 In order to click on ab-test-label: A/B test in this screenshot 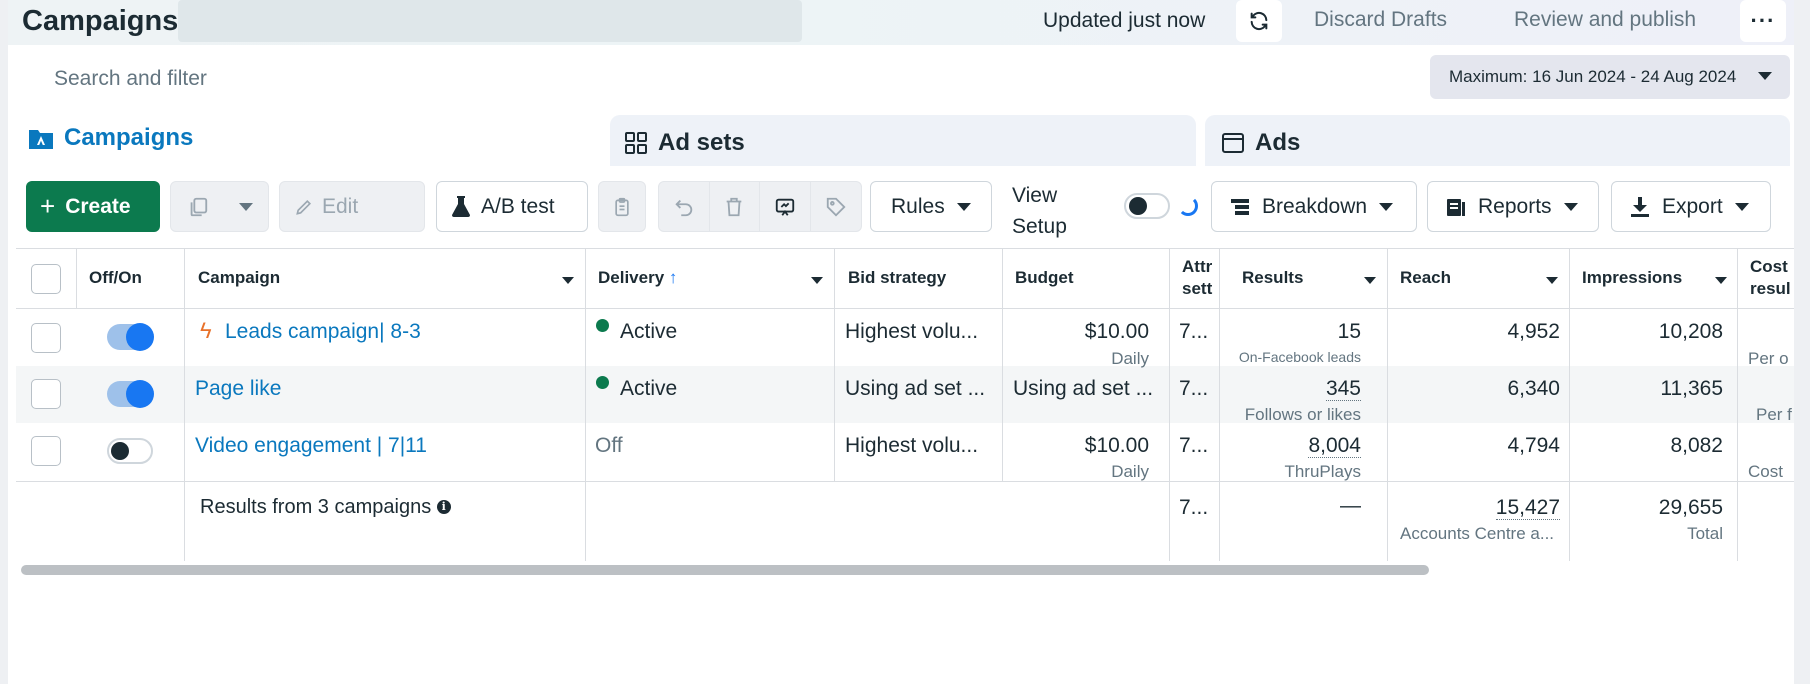, I will do `click(518, 206)`.